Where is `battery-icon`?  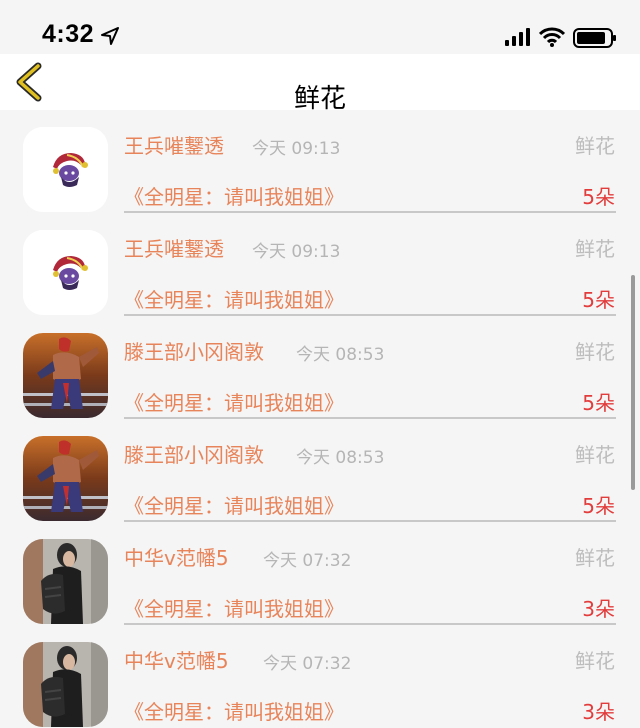
battery-icon is located at coordinates (594, 38).